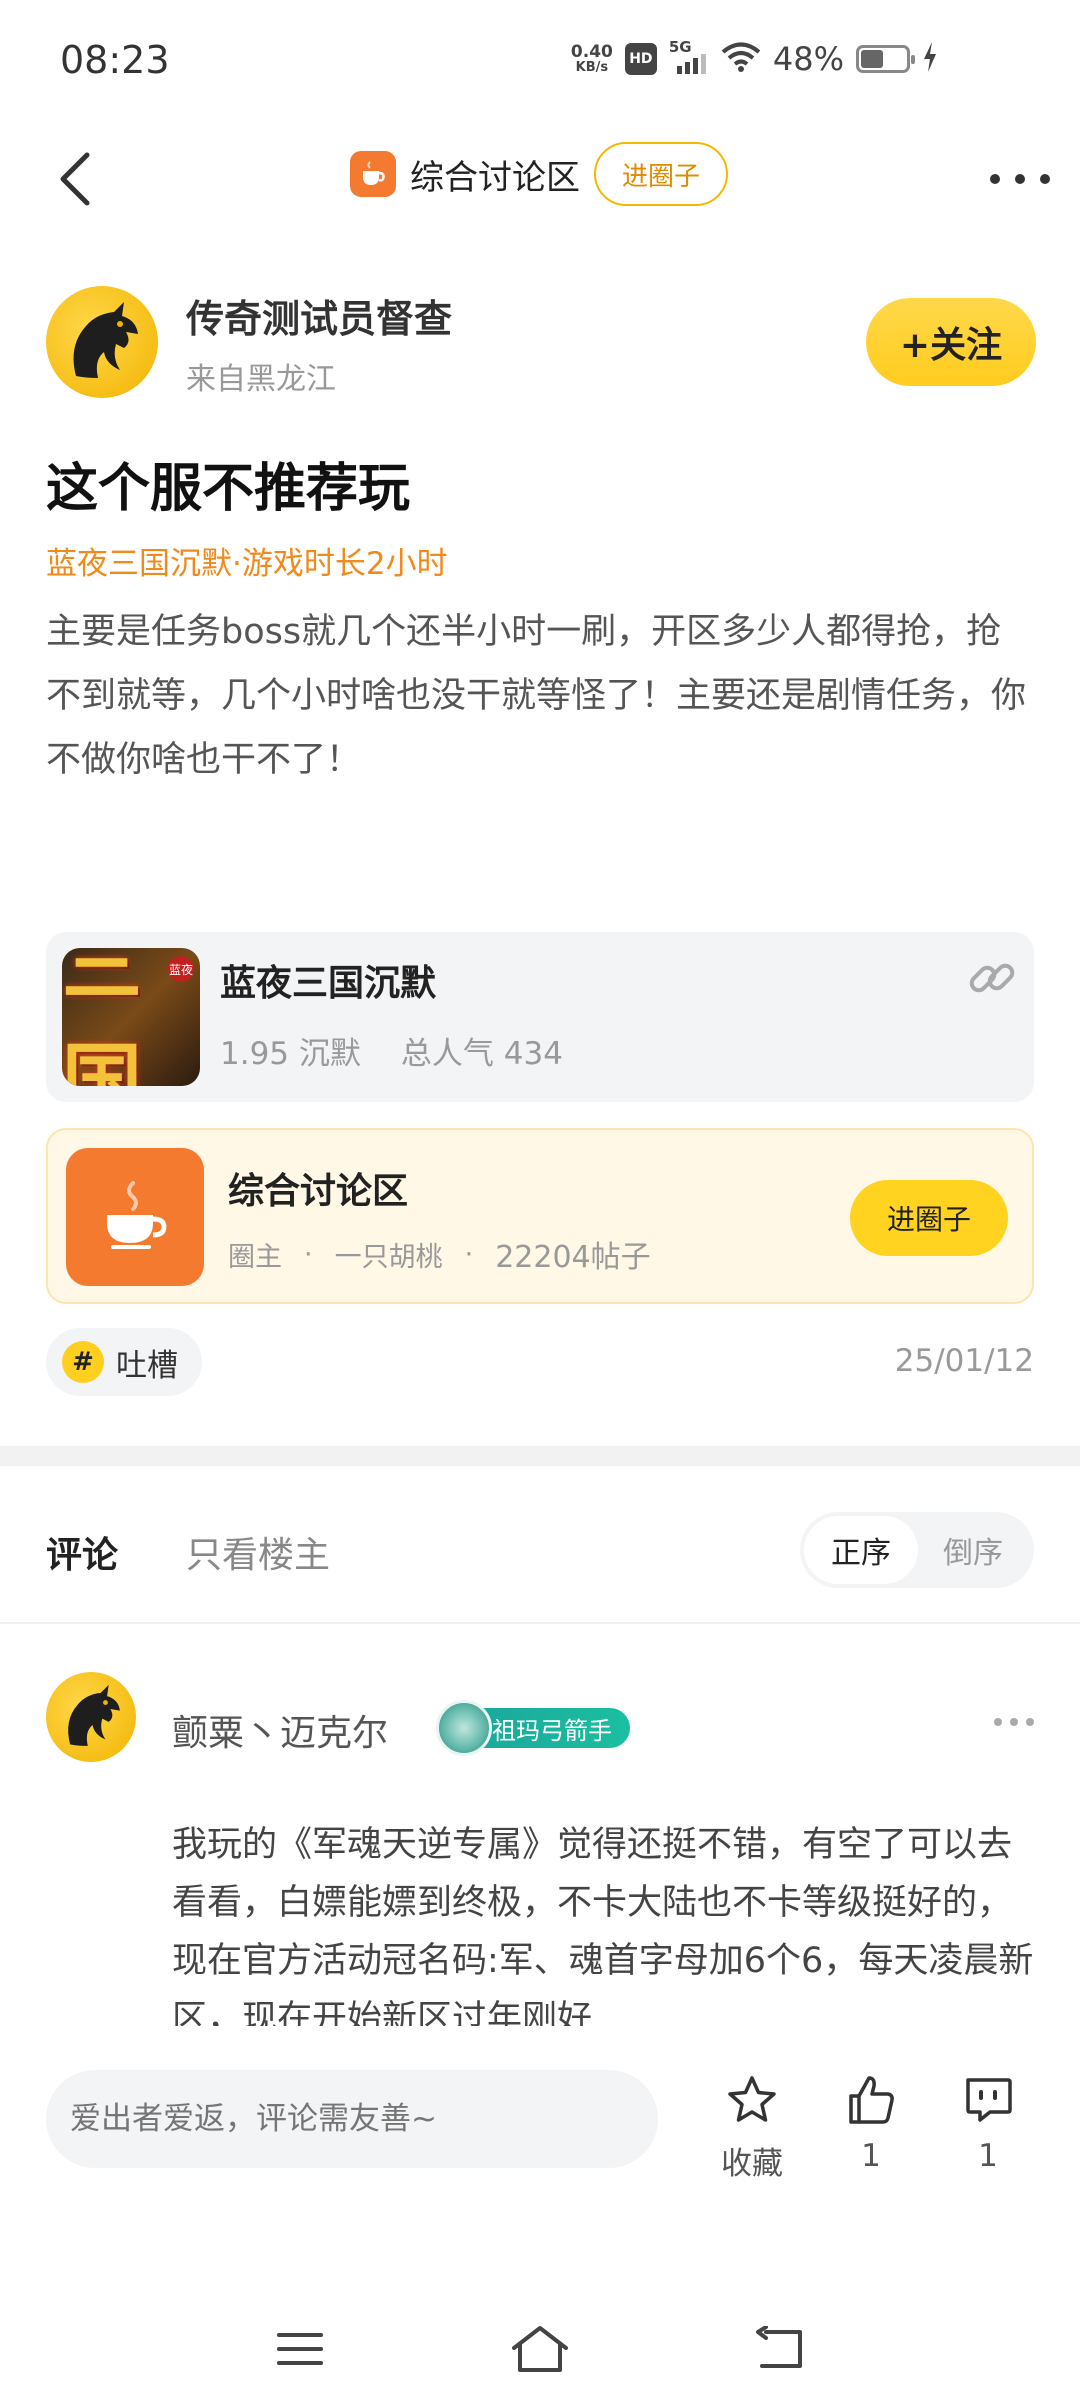  I want to click on topic-tag-label: 吐槽, so click(147, 1365).